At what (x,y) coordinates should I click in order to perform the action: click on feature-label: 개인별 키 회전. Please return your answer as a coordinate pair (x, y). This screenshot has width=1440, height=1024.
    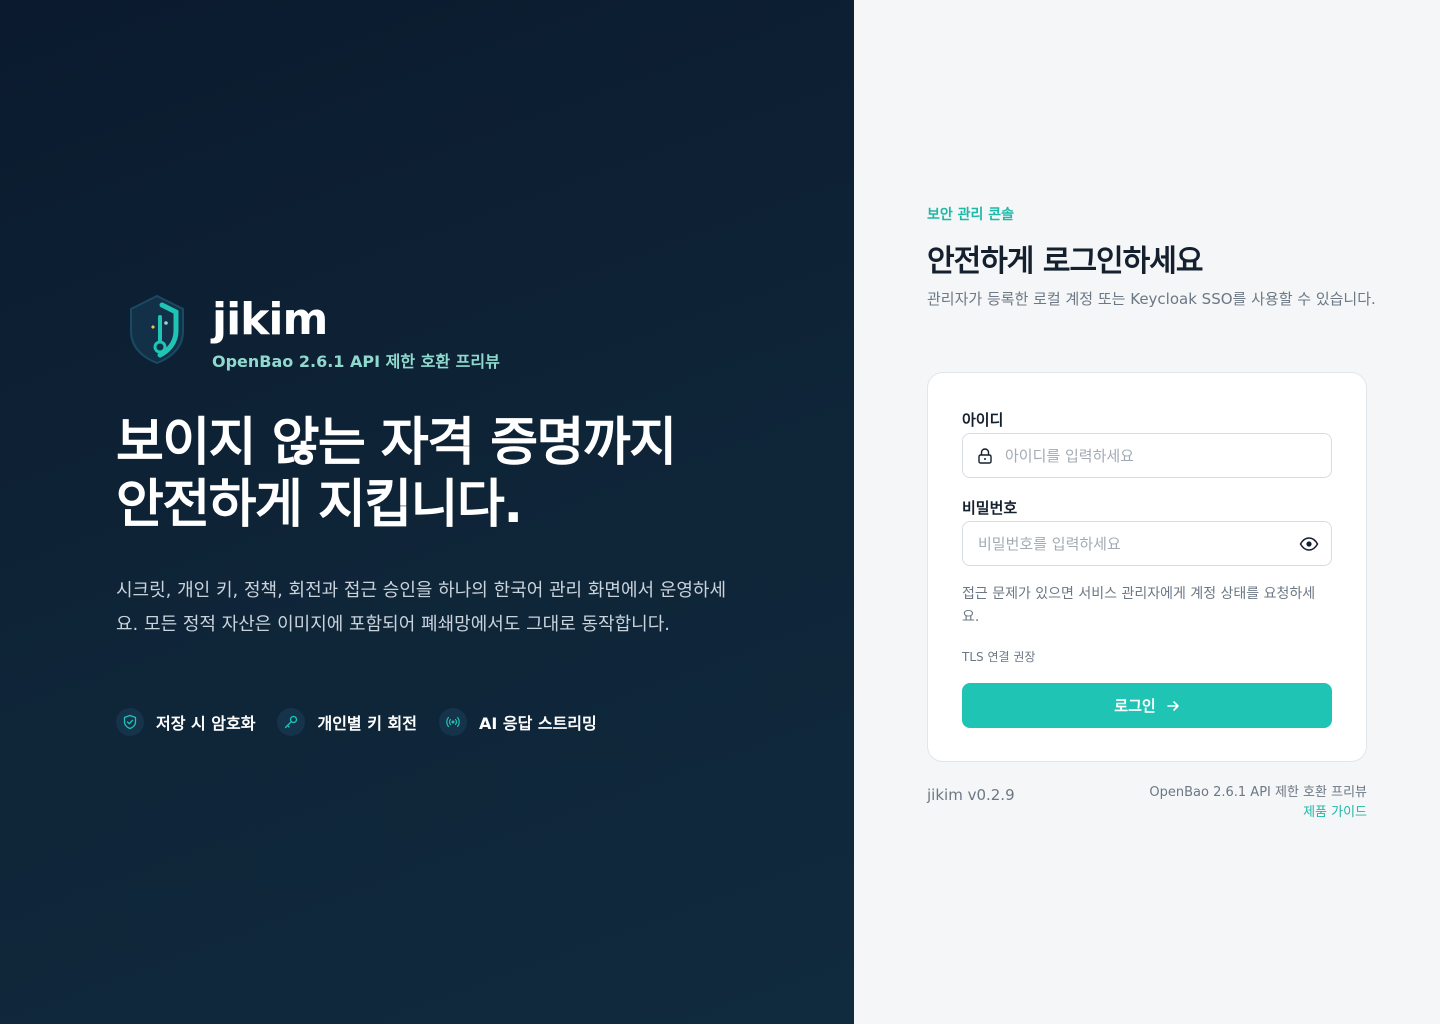
    Looking at the image, I should click on (367, 723).